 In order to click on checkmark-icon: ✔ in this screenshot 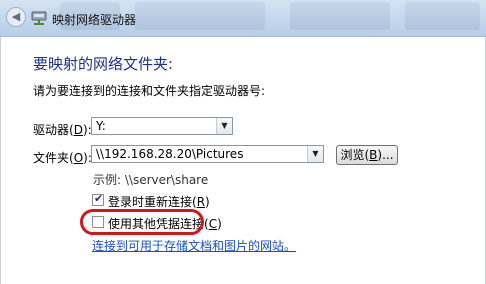, I will do `click(99, 198)`.